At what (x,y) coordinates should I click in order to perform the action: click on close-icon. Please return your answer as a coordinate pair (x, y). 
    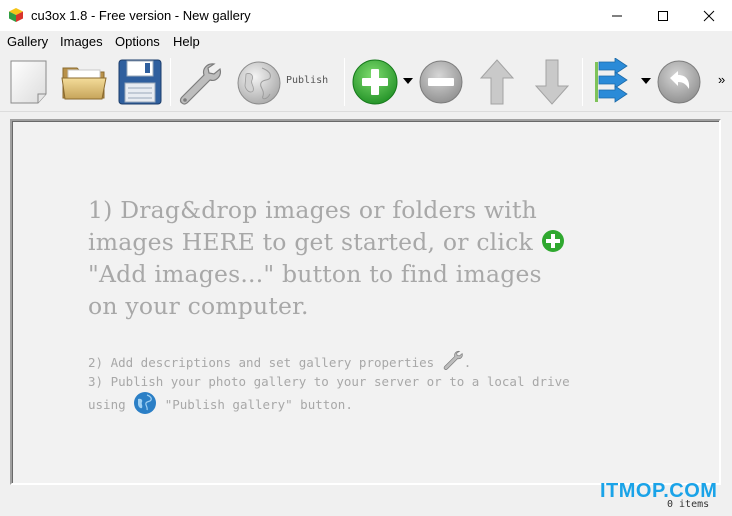
    Looking at the image, I should click on (709, 15).